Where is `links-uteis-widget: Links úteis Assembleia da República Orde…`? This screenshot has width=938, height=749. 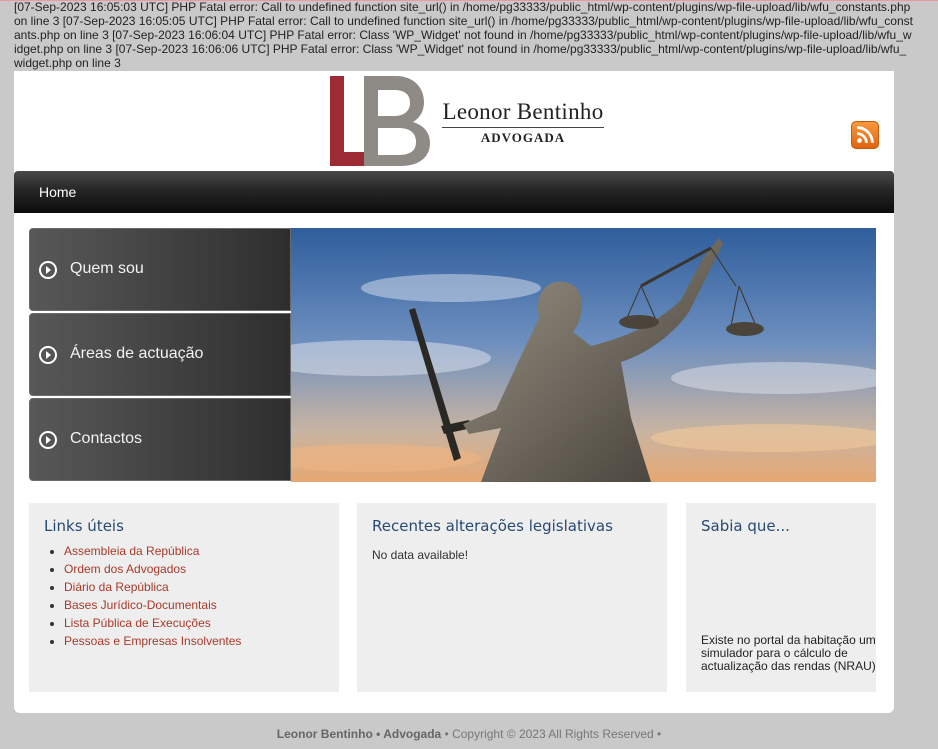
links-uteis-widget: Links úteis Assembleia da República Orde… is located at coordinates (184, 597).